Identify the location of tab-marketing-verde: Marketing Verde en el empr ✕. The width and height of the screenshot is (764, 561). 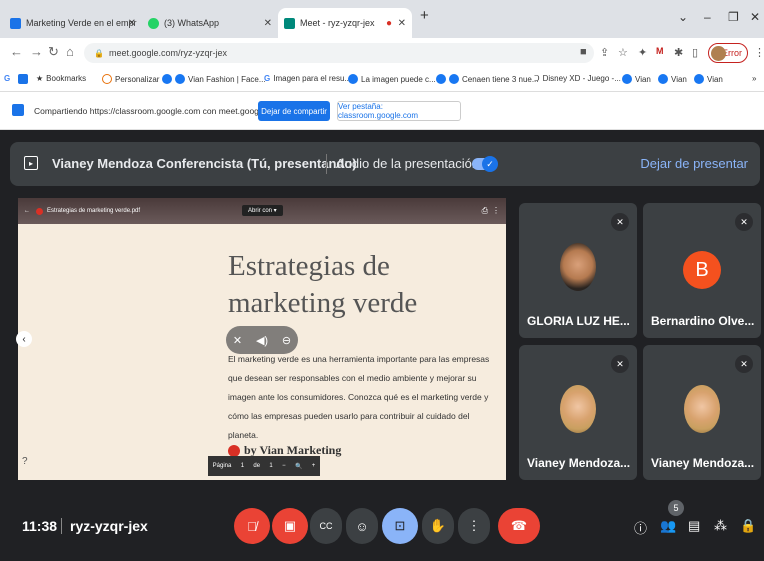
(73, 23).